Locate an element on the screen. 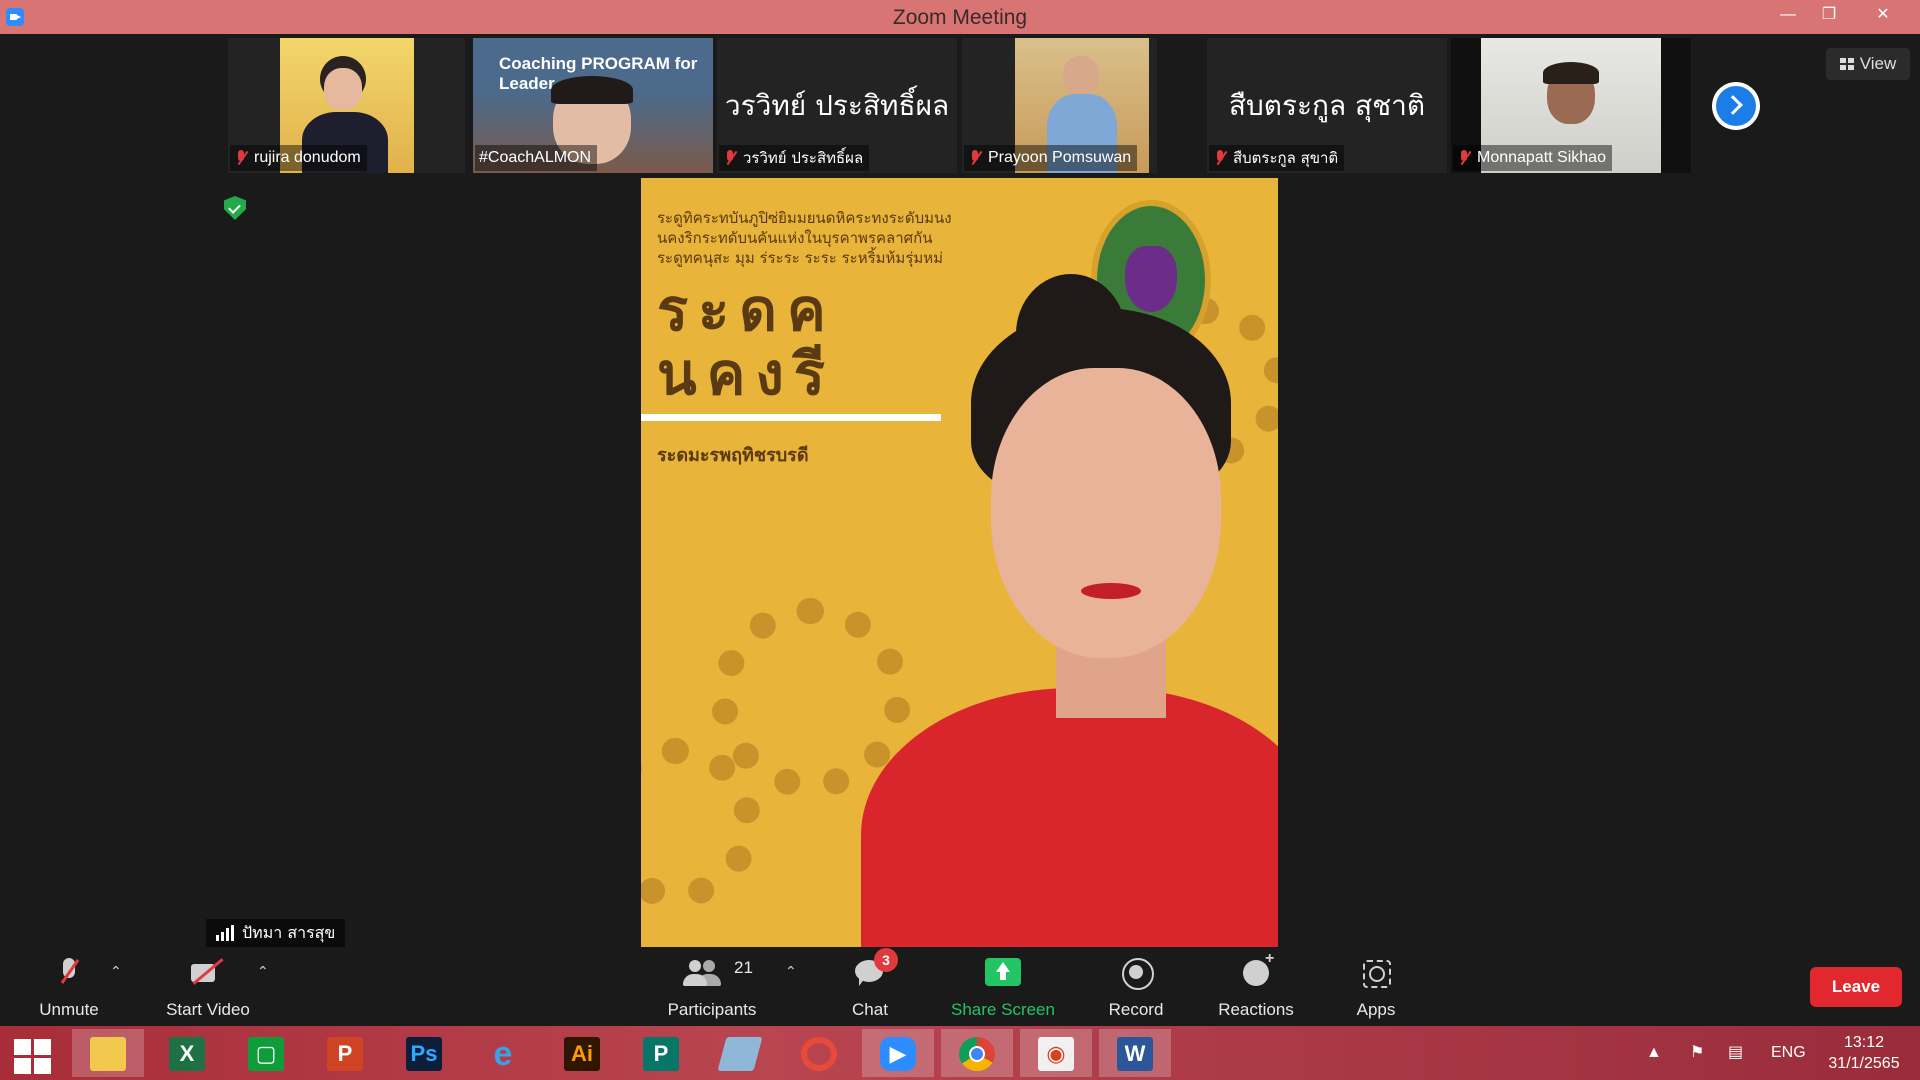  excel-icon: X is located at coordinates (187, 1054).